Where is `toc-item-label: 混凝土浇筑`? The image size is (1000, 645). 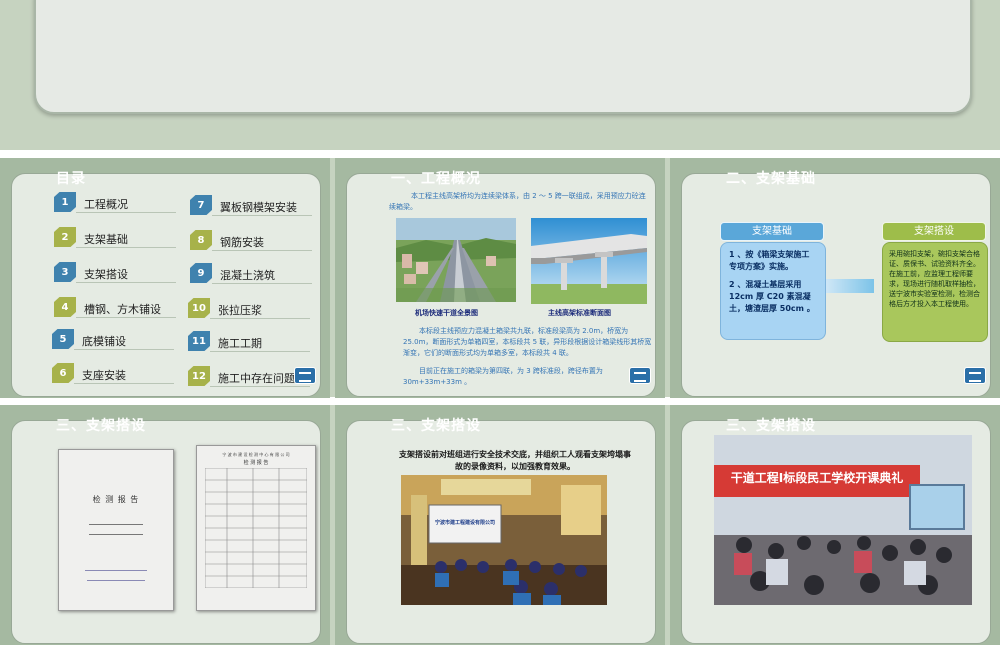 toc-item-label: 混凝土浇筑 is located at coordinates (247, 275).